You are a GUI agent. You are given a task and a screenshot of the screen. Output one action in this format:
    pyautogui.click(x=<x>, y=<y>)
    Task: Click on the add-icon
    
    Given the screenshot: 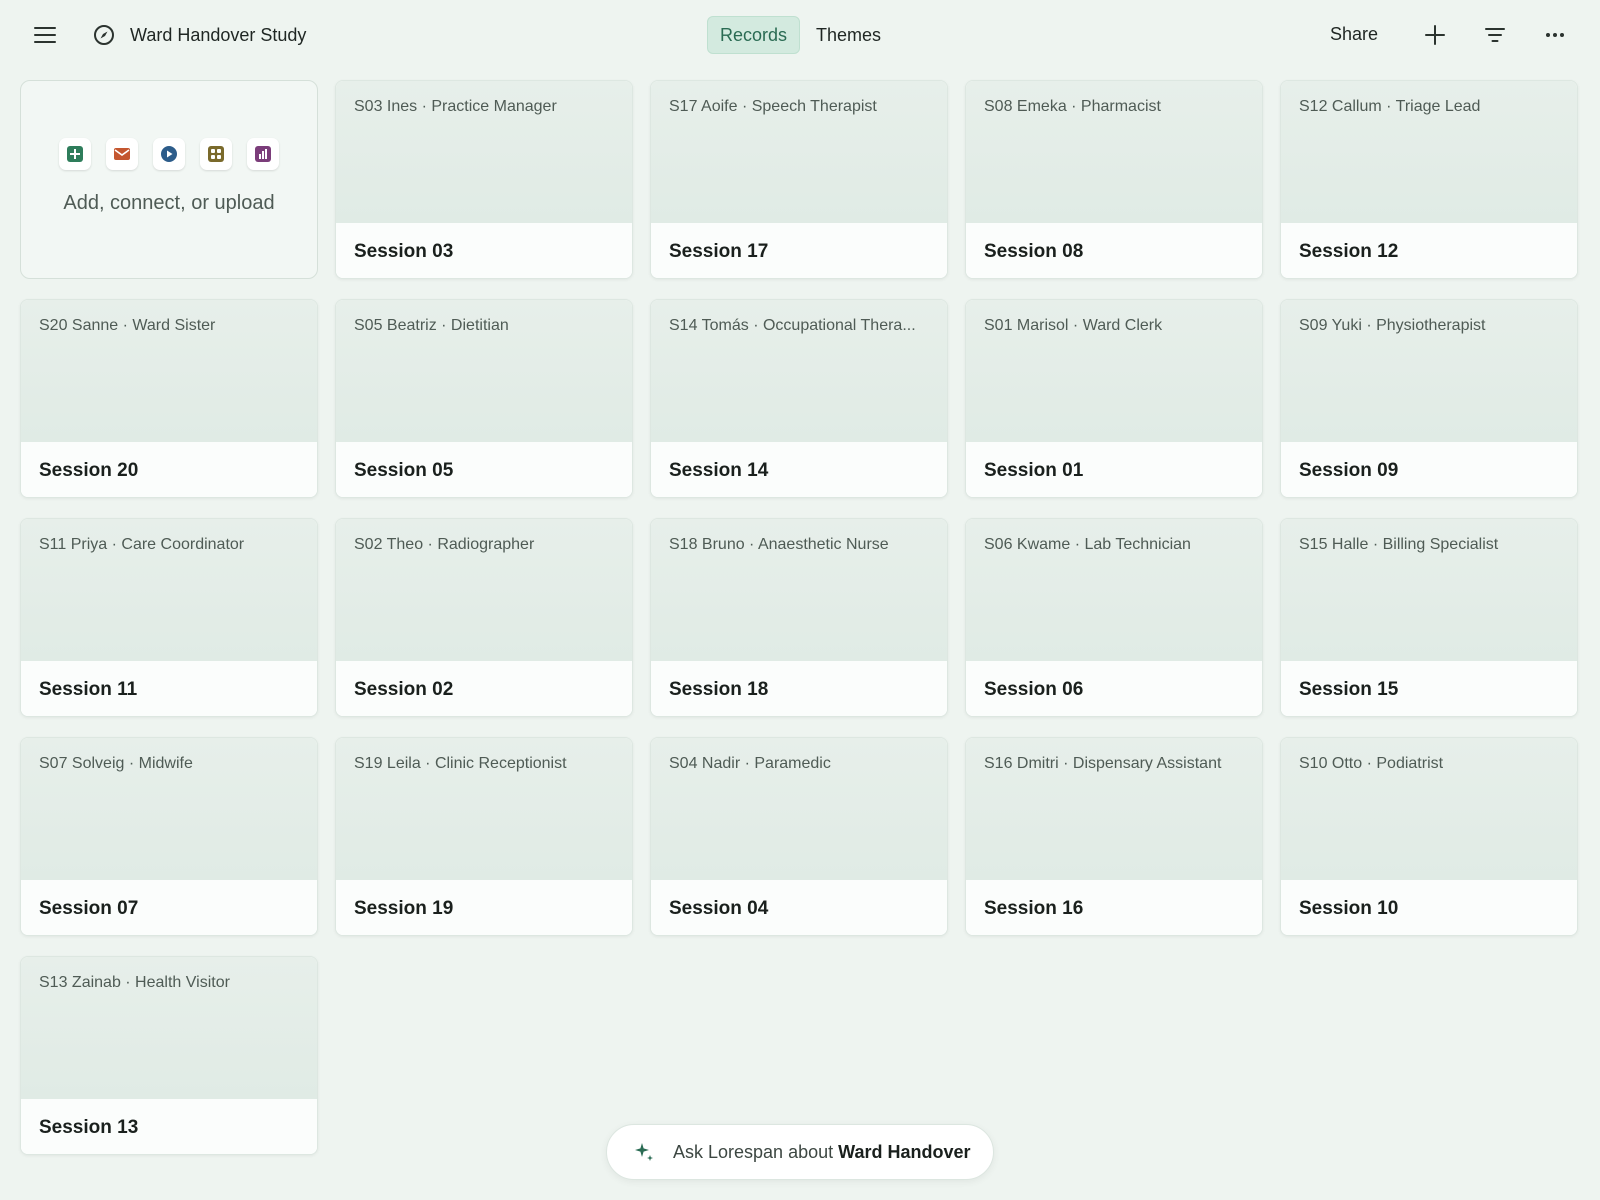 What is the action you would take?
    pyautogui.click(x=75, y=154)
    